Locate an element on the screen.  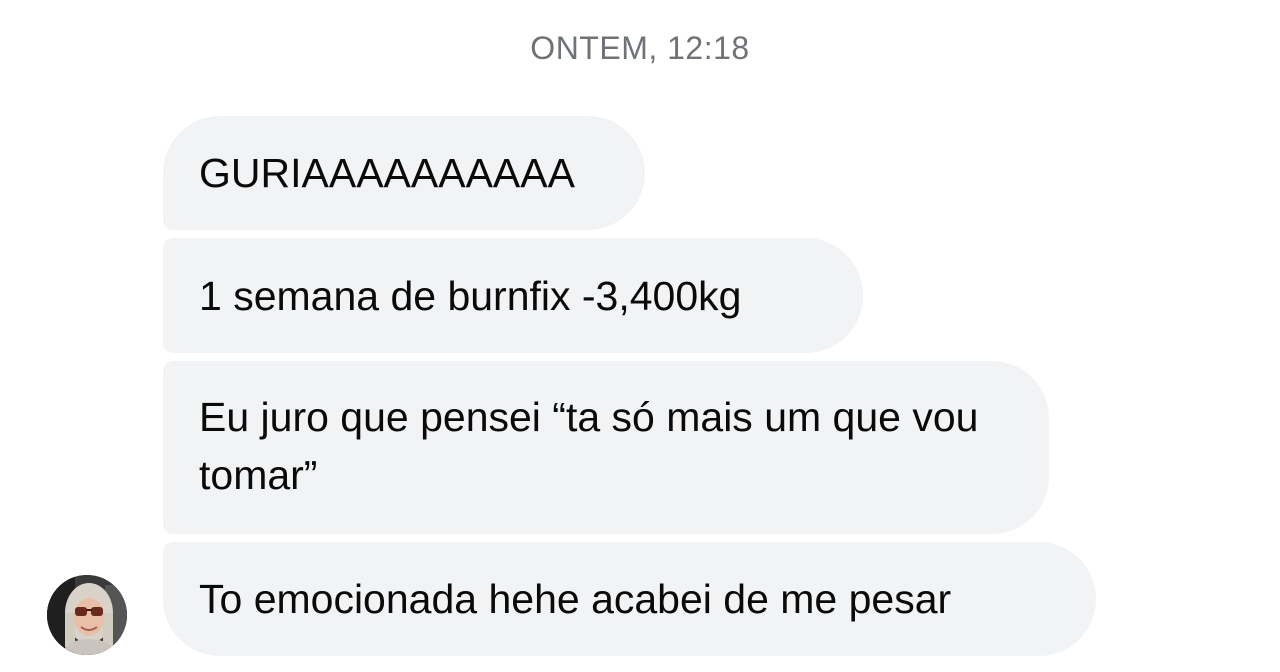
message-text: GURIAAAAAAAAAA is located at coordinates (387, 173).